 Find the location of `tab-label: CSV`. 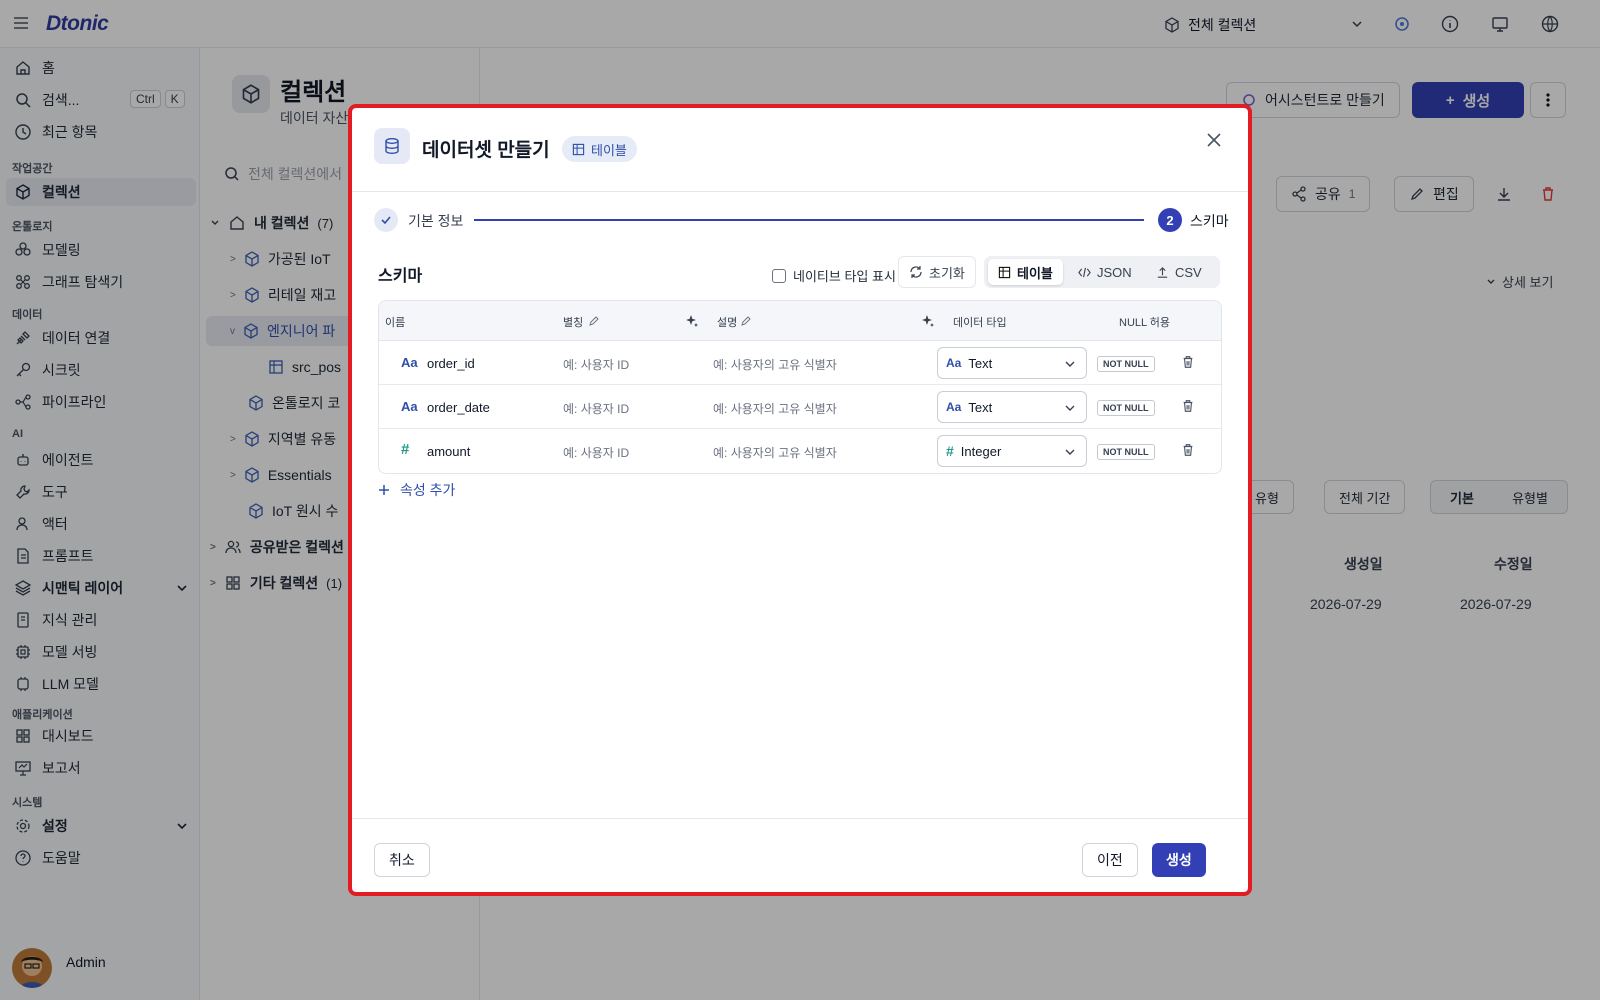

tab-label: CSV is located at coordinates (1188, 272).